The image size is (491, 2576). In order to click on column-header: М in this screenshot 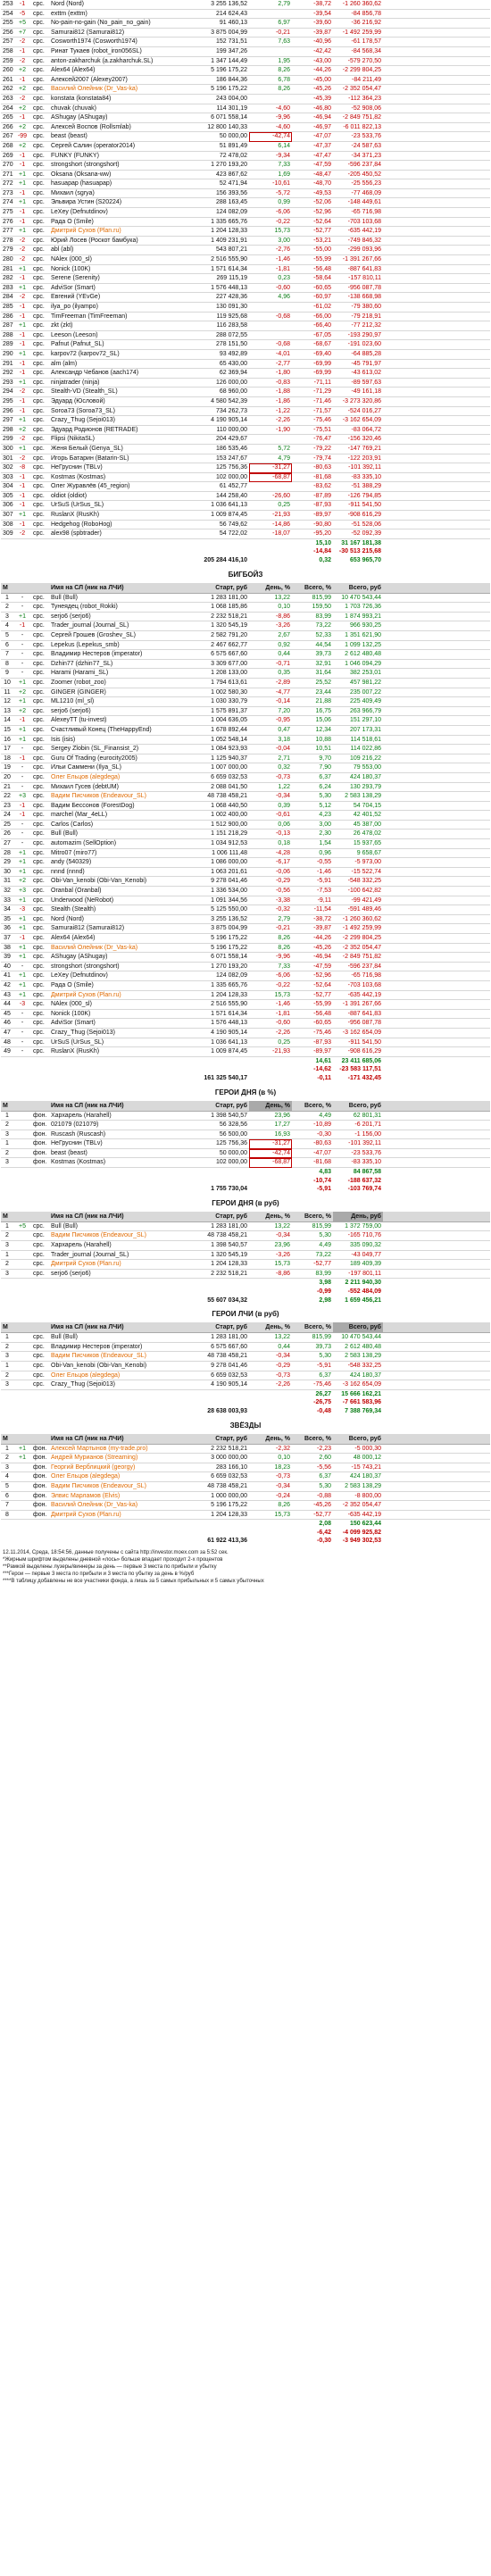, I will do `click(7, 1216)`.